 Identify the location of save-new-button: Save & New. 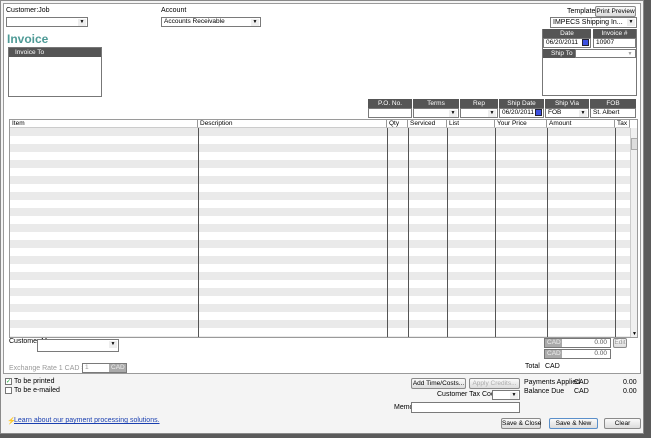
(573, 423).